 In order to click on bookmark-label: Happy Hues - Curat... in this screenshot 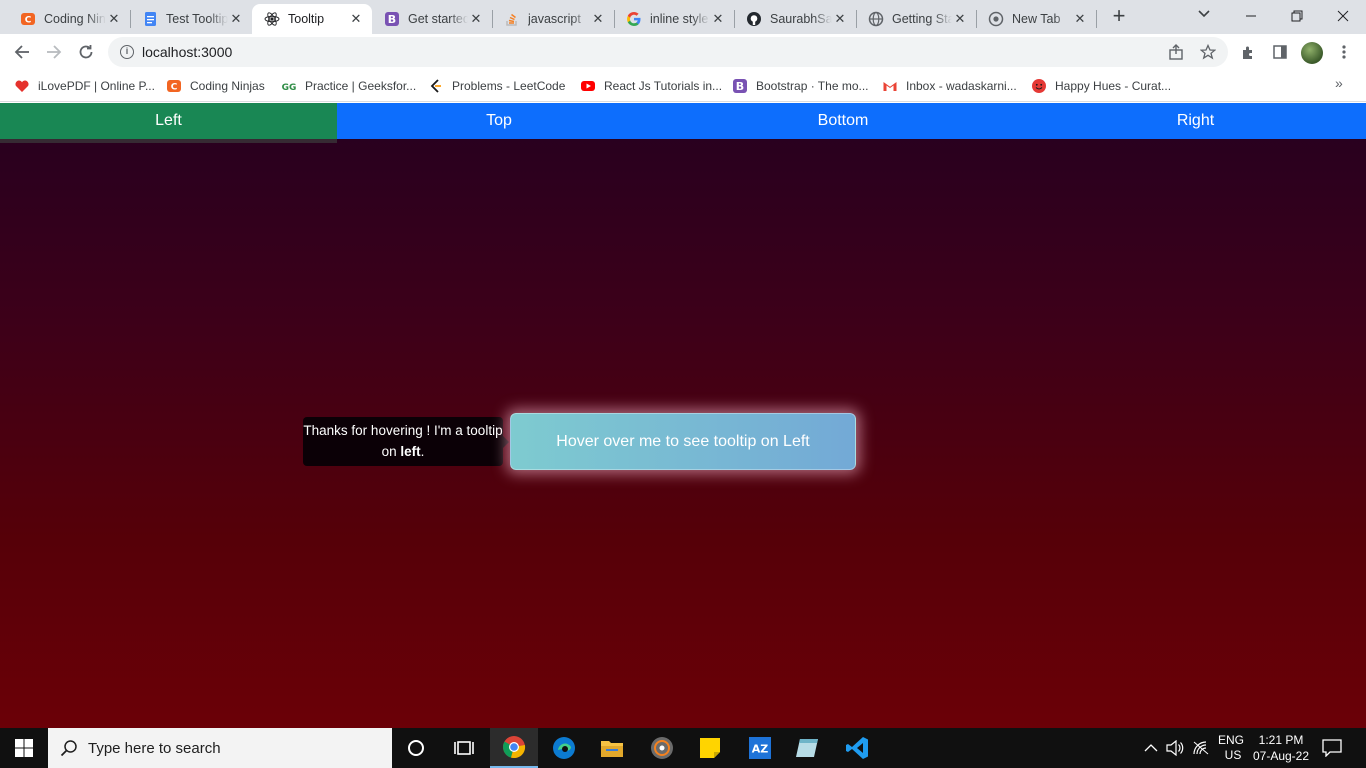, I will do `click(1113, 86)`.